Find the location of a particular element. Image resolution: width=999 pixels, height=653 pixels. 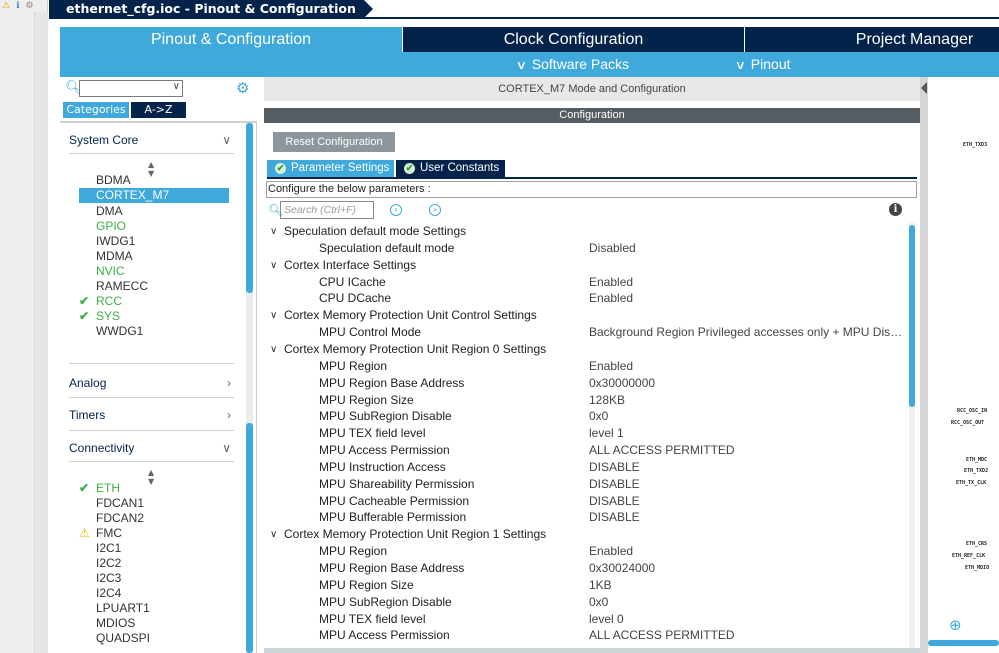

categories-button: Categories is located at coordinates (96, 110).